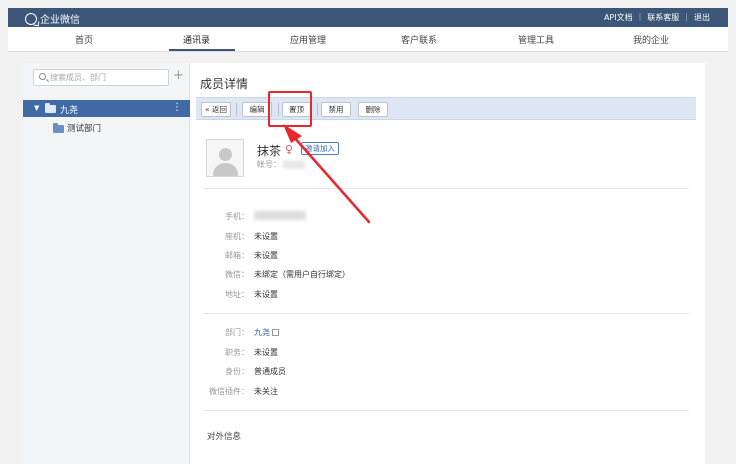 This screenshot has height=464, width=736. I want to click on member-name: 抹茶, so click(269, 151).